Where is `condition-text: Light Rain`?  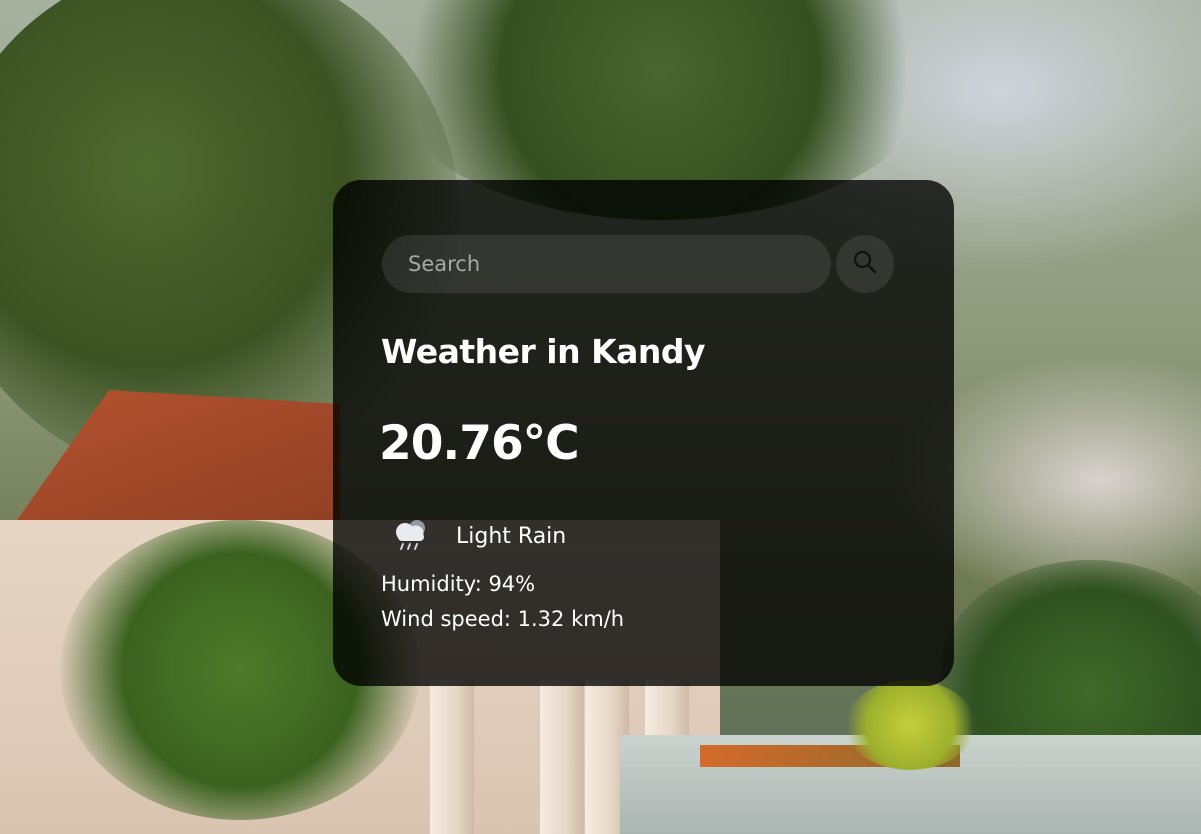
condition-text: Light Rain is located at coordinates (511, 536).